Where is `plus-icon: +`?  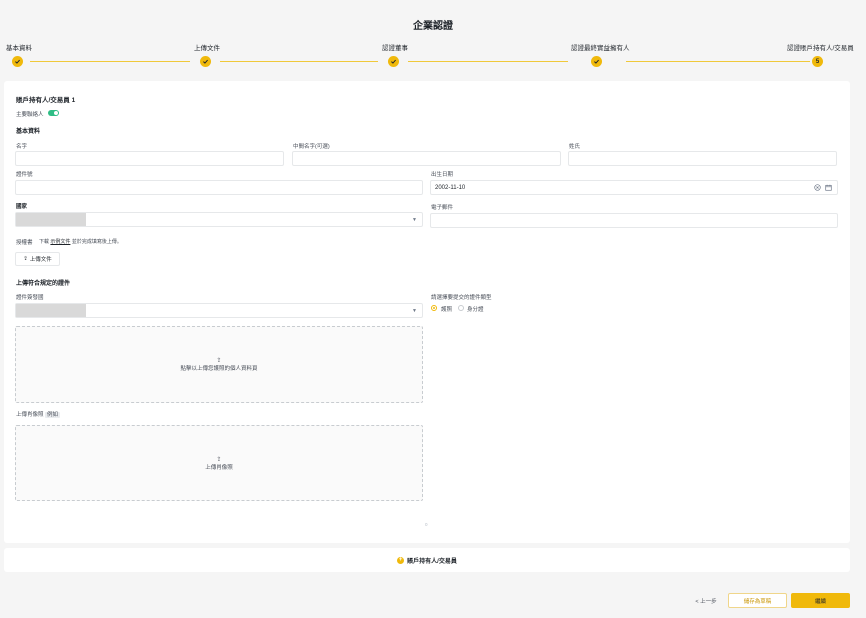 plus-icon: + is located at coordinates (401, 560).